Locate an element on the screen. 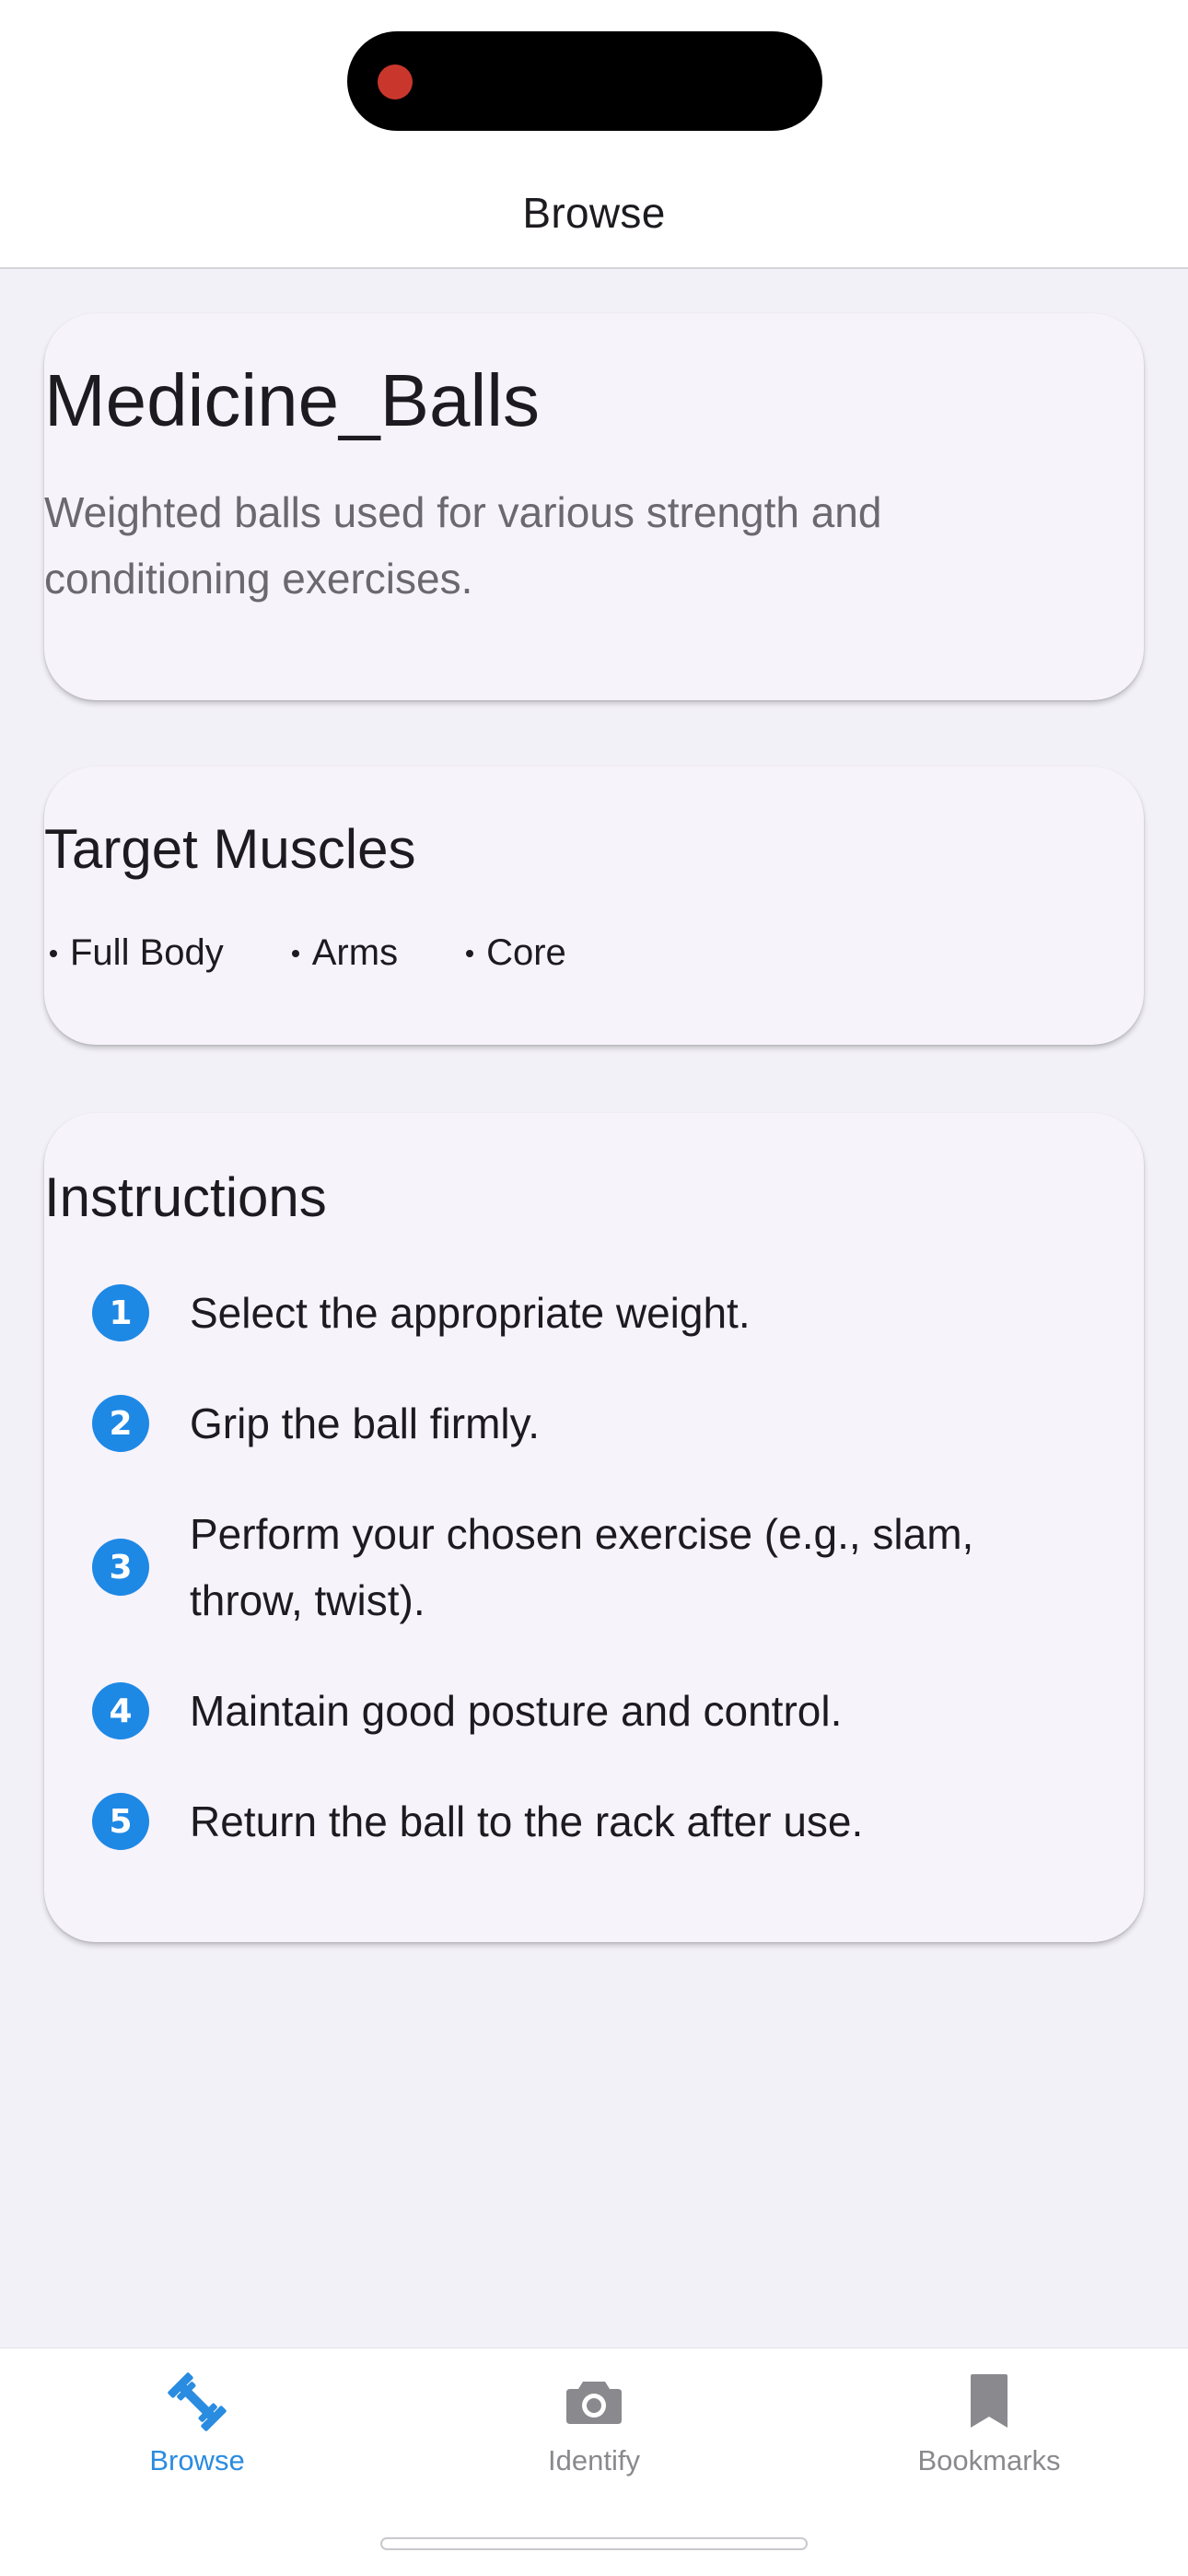 This screenshot has height=2576, width=1188. step-text: Grip the ball firmly. is located at coordinates (365, 1423).